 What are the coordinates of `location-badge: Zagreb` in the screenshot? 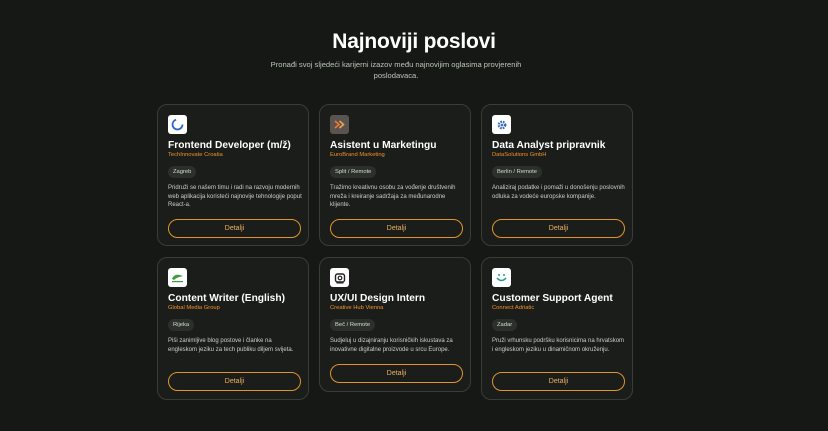 It's located at (182, 172).